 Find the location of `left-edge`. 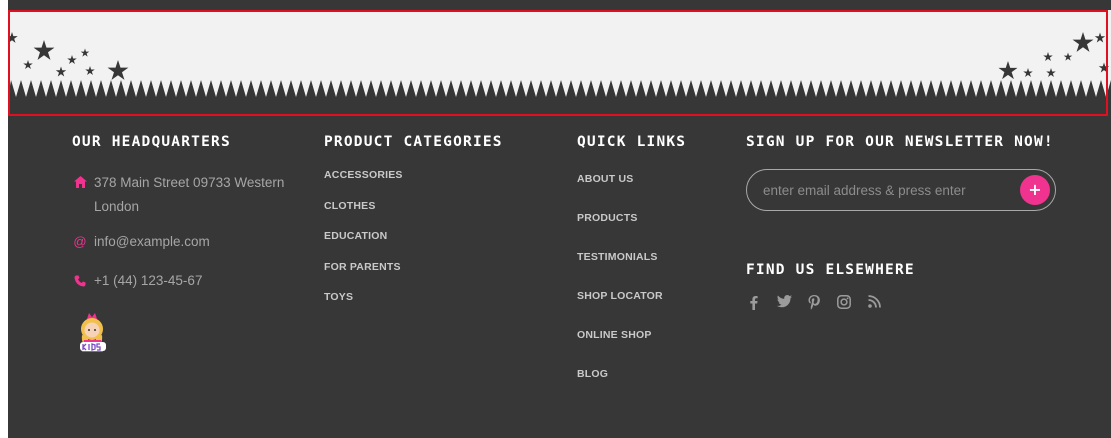

left-edge is located at coordinates (4, 219).